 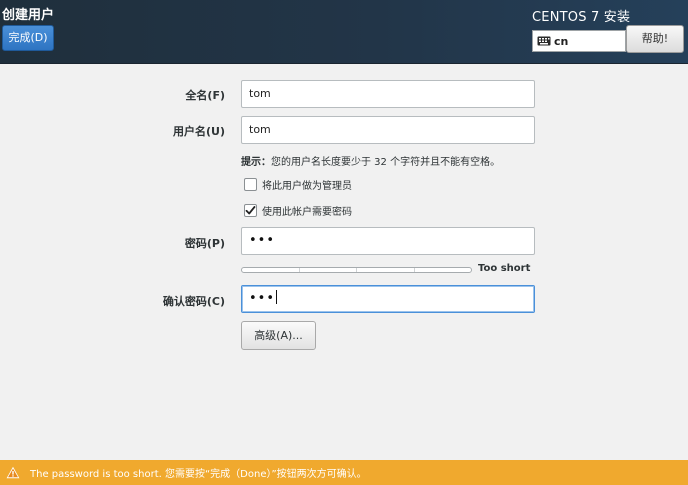 I want to click on keyboard-icon, so click(x=544, y=41).